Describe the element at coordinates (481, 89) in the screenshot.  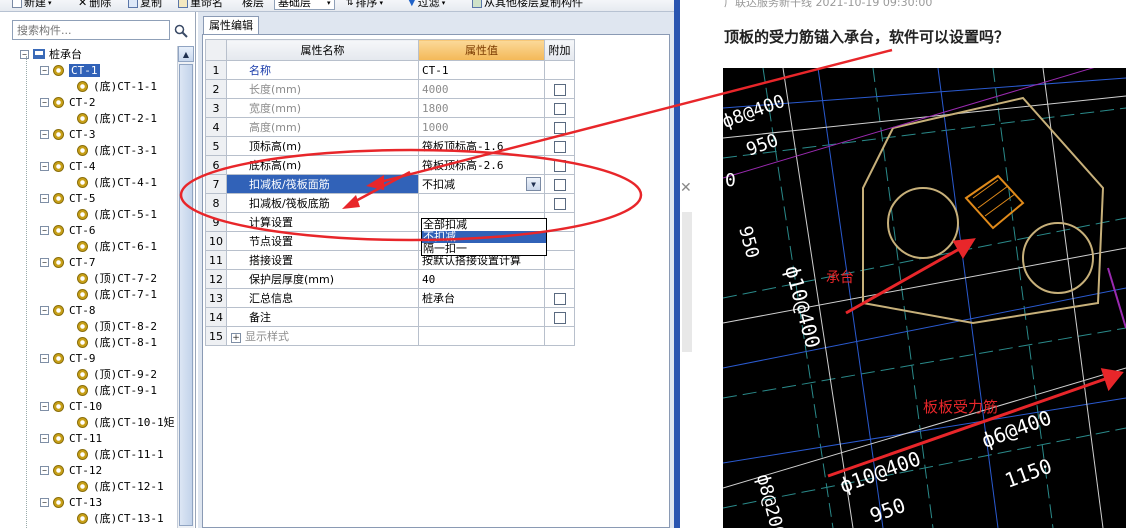
I see `value-cell: 4000` at that location.